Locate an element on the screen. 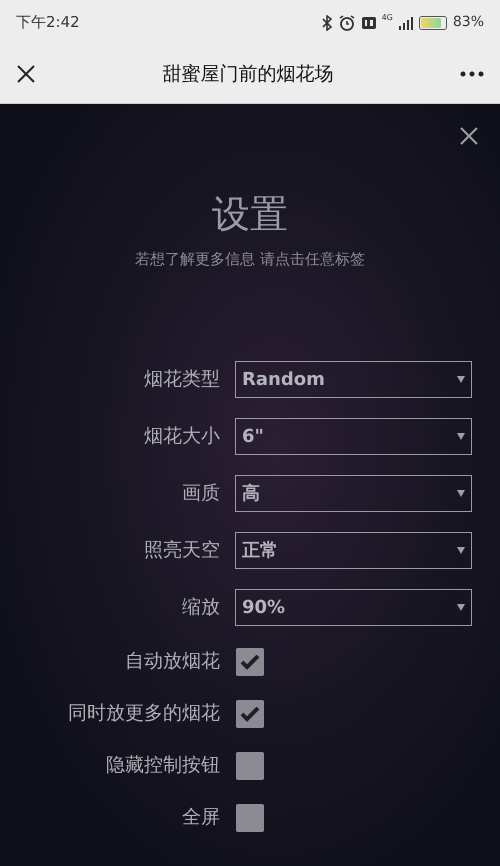 The image size is (500, 866). hd-icon is located at coordinates (369, 22).